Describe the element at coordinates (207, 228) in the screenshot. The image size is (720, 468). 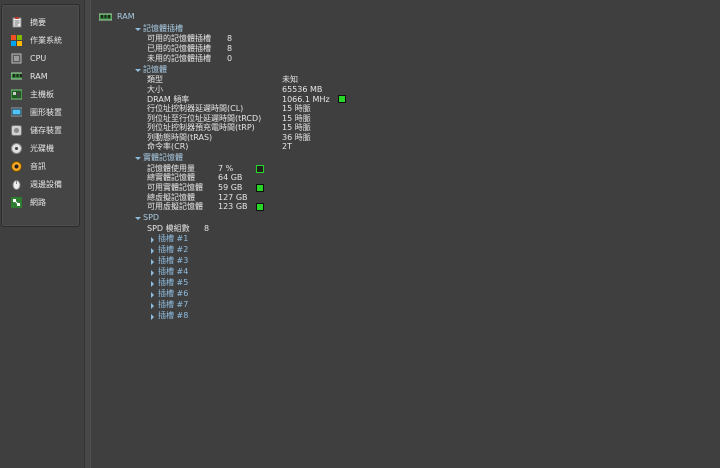
I see `value-spd-module-count: 8` at that location.